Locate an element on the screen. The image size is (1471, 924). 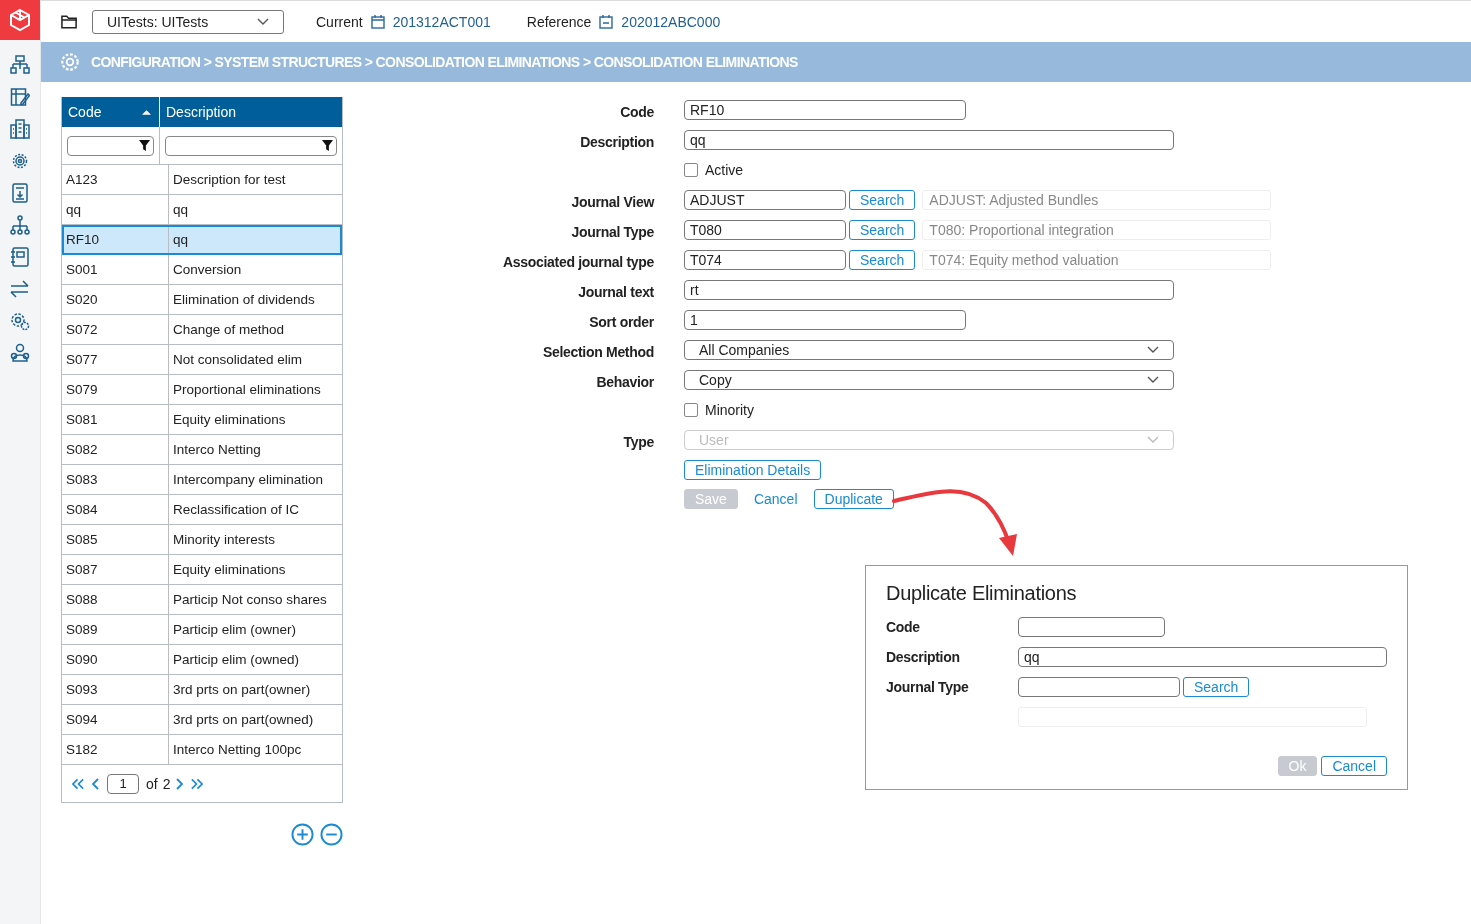
page-of-label: of is located at coordinates (152, 783).